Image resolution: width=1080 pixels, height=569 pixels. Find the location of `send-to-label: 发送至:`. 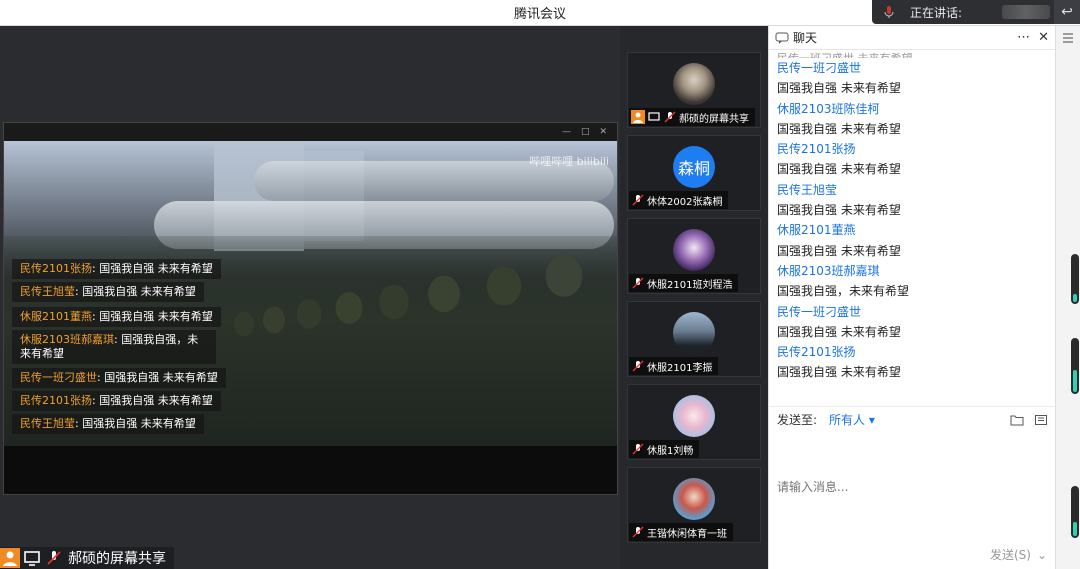

send-to-label: 发送至: is located at coordinates (797, 420).